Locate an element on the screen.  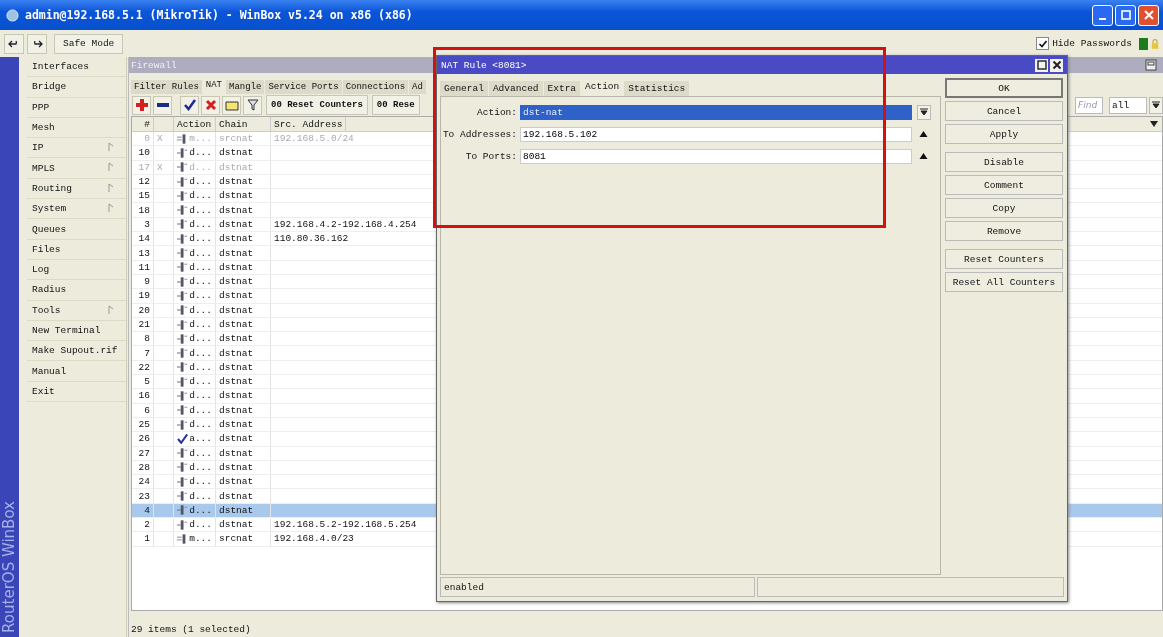
restore-icon is located at coordinates (1151, 65).